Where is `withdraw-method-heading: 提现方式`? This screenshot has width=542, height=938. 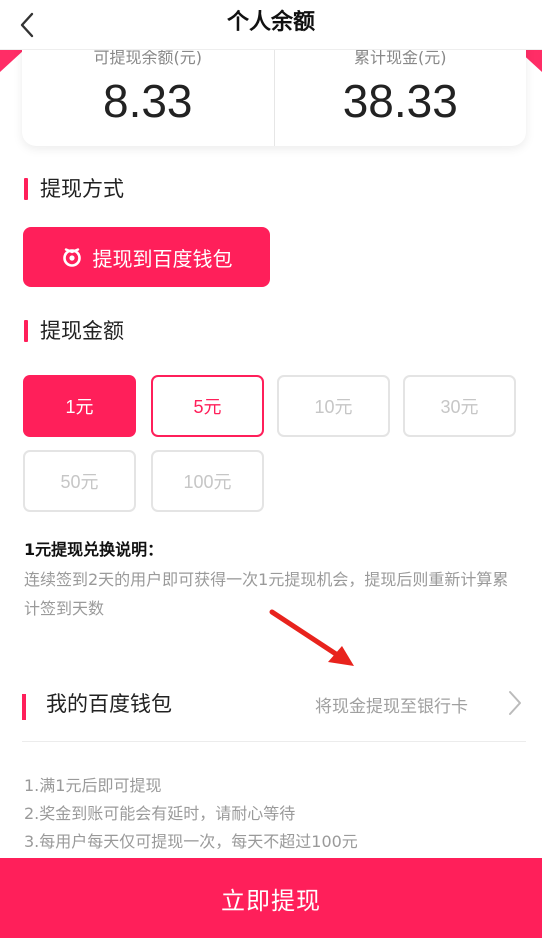
withdraw-method-heading: 提现方式 is located at coordinates (74, 189).